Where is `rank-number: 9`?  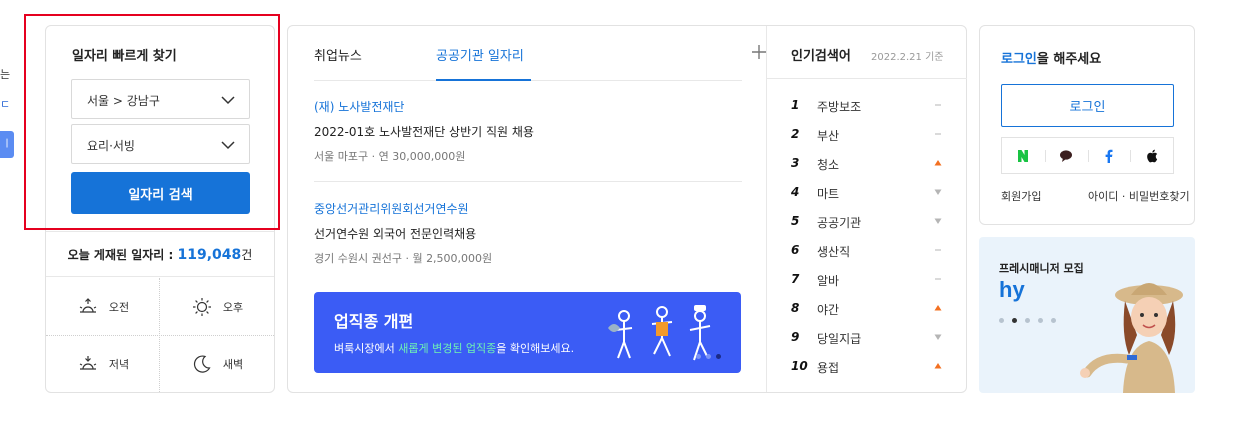 rank-number: 9 is located at coordinates (795, 337).